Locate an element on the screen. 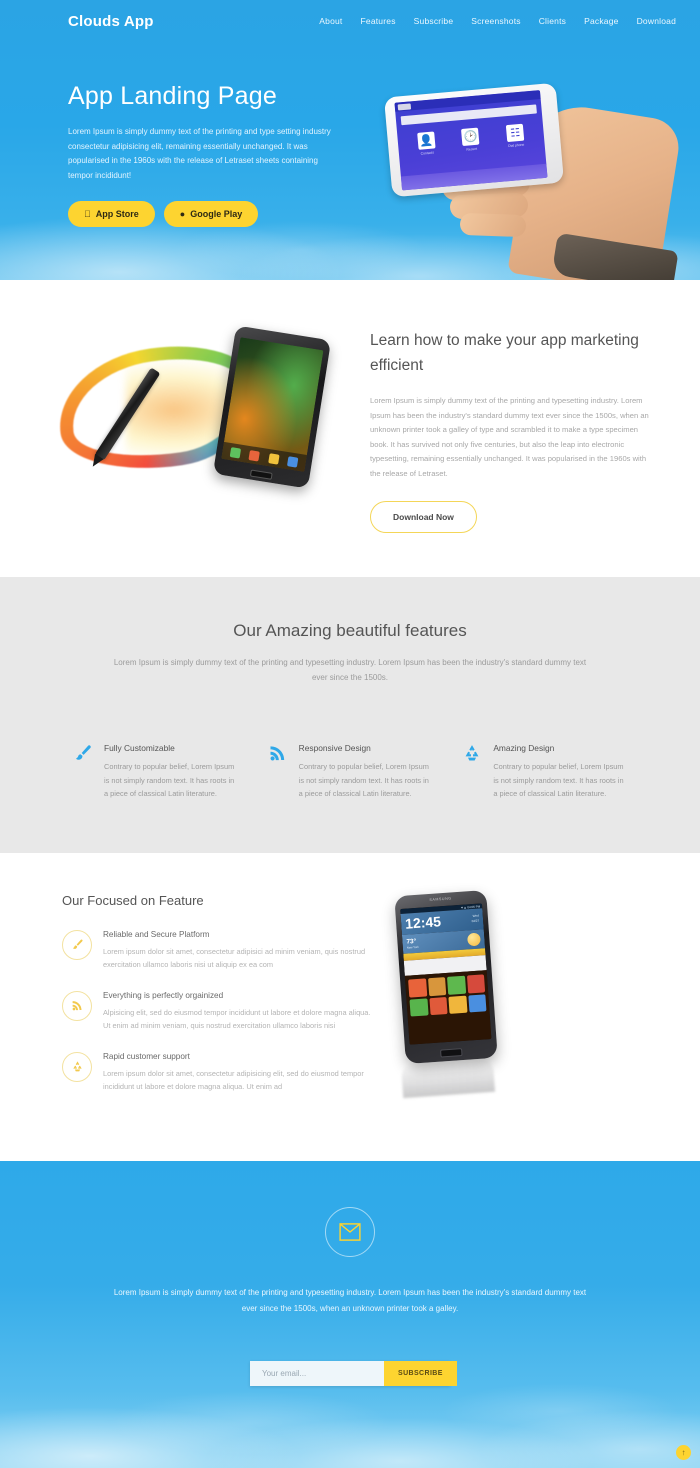 This screenshot has height=1468, width=700. subscribe-button: SUBSCRIBE is located at coordinates (420, 1373).